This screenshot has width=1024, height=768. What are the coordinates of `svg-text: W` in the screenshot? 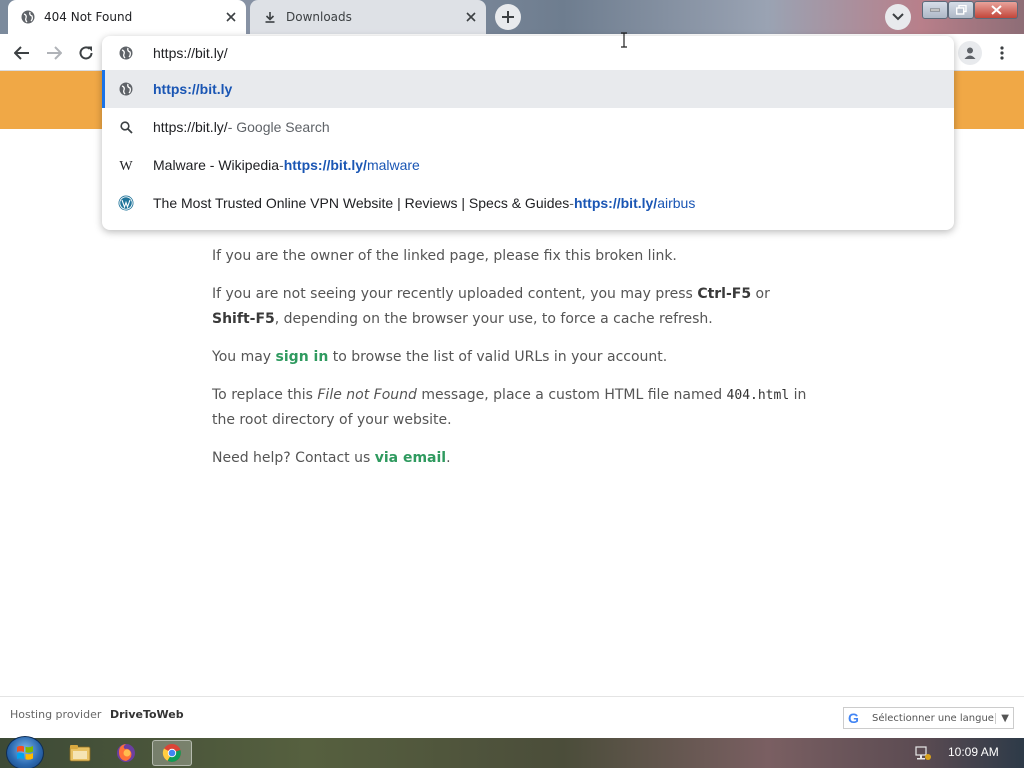 It's located at (126, 165).